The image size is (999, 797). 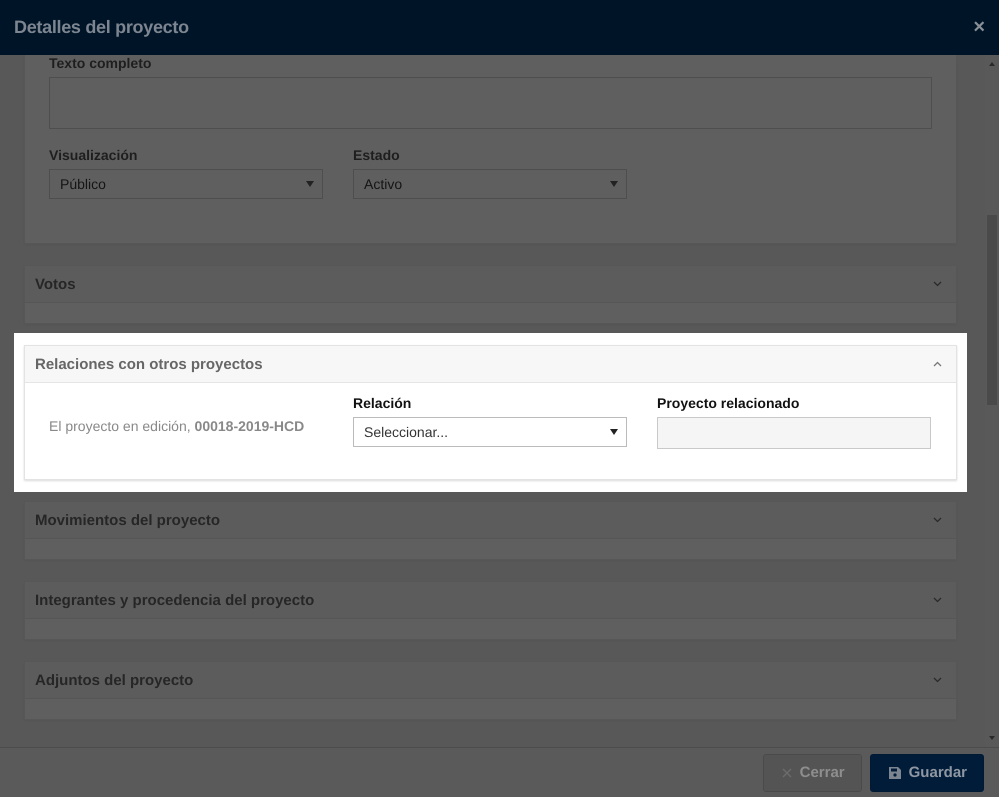 What do you see at coordinates (382, 403) in the screenshot?
I see `field-label: Relación` at bounding box center [382, 403].